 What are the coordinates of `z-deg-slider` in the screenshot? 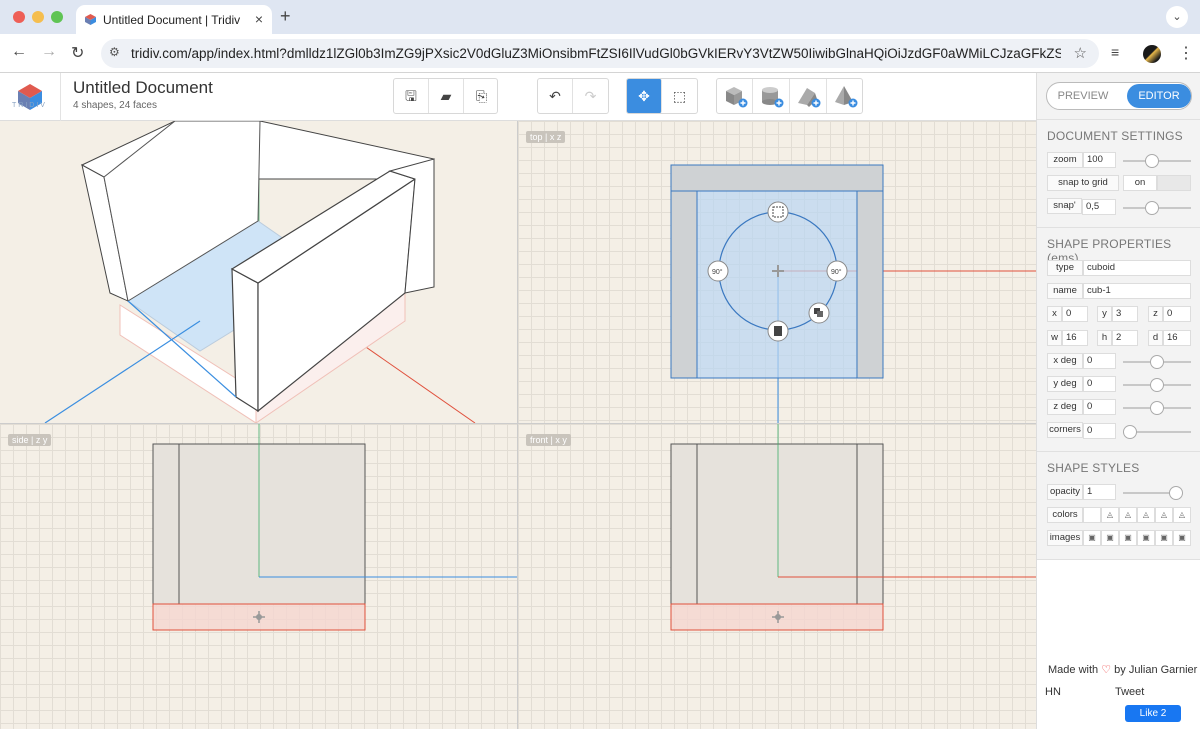 It's located at (1157, 408).